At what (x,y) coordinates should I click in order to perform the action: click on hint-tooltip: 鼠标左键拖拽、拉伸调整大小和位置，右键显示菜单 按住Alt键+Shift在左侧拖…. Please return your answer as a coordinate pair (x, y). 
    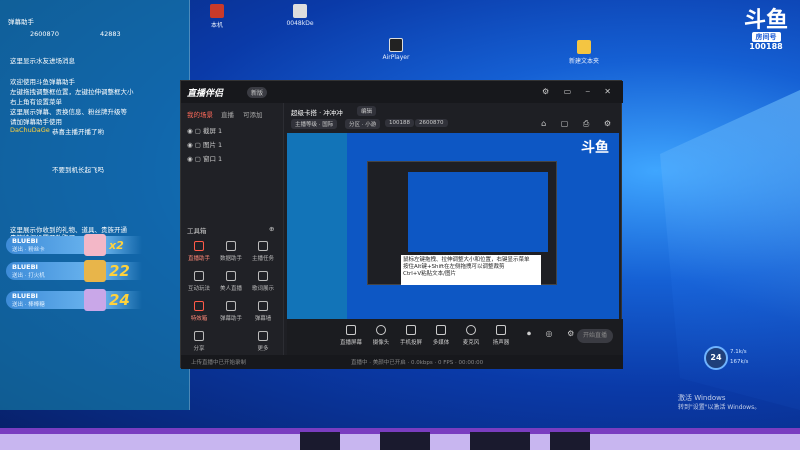
    Looking at the image, I should click on (471, 270).